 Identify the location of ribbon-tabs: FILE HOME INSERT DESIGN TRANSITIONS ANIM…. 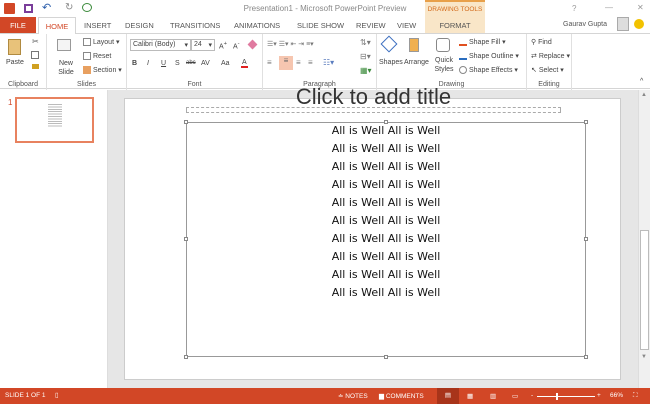
(325, 25).